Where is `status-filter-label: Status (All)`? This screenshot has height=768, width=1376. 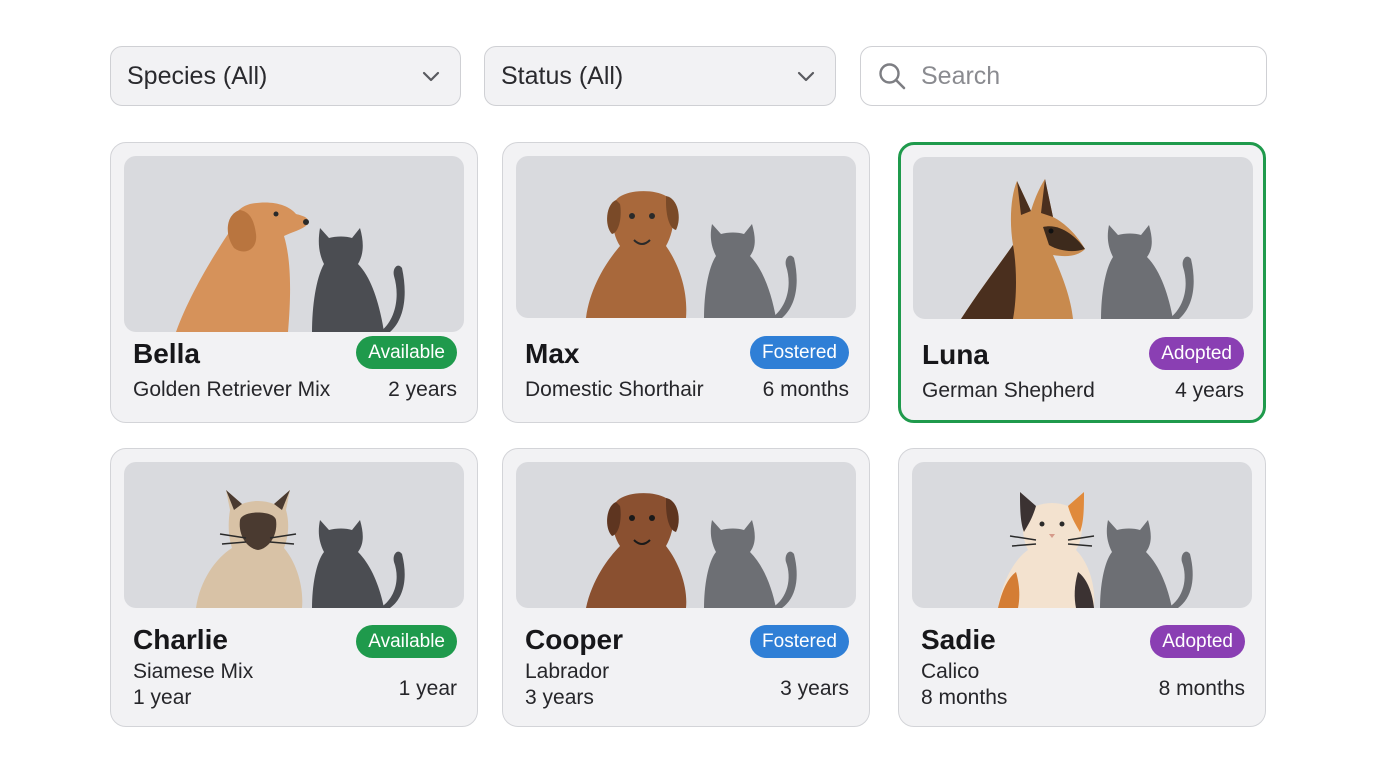 status-filter-label: Status (All) is located at coordinates (562, 75).